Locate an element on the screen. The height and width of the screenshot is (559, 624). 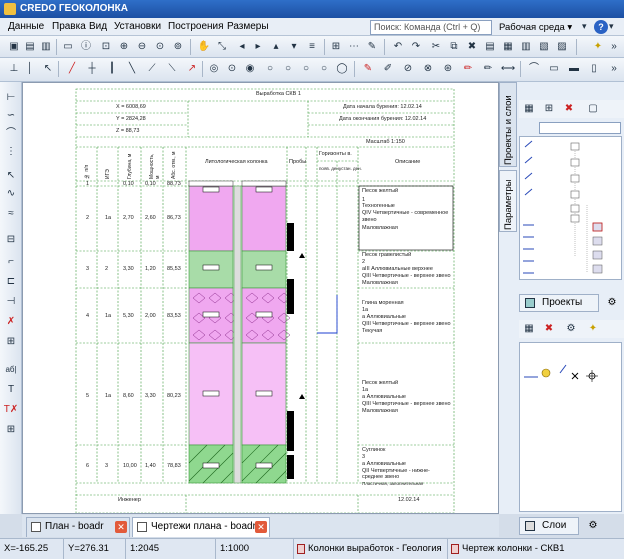
arc-icon: ⌒ is located at coordinates (534, 69).